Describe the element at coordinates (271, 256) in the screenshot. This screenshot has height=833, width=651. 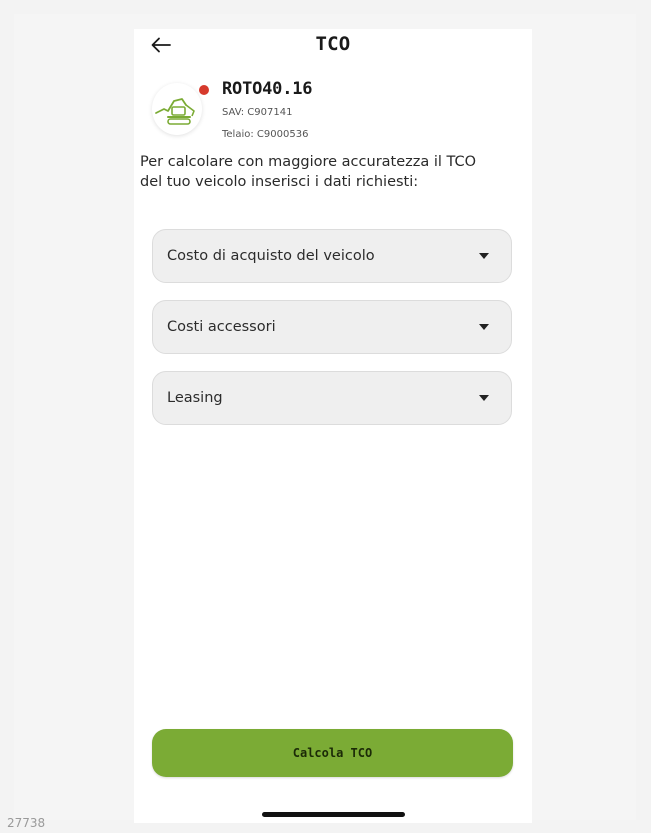
I see `dropdown-label: Costo di acquisto del veicolo` at that location.